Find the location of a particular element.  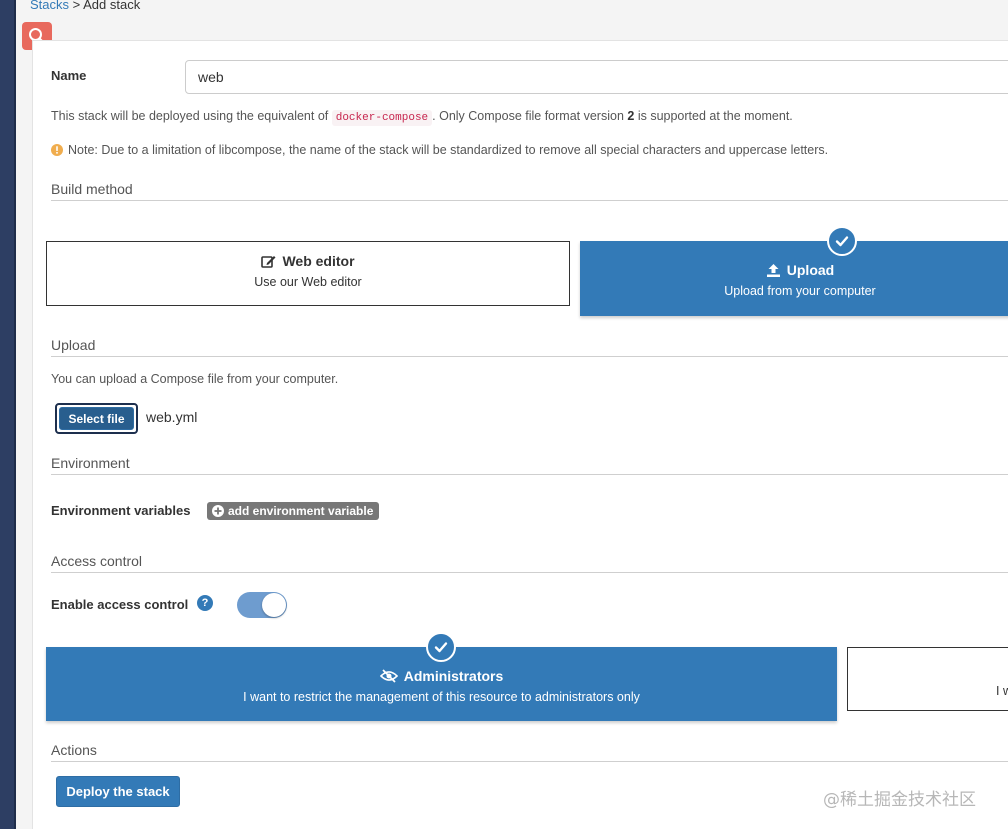

web-editor-label: Web editor is located at coordinates (318, 261).